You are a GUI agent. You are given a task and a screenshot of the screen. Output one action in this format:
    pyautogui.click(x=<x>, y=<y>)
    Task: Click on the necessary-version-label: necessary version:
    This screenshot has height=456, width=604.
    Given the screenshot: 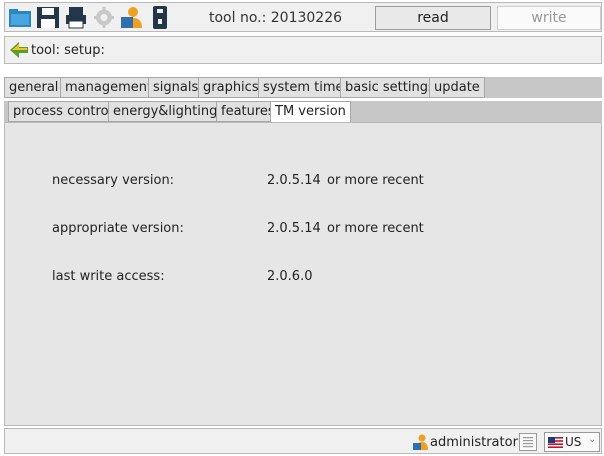 What is the action you would take?
    pyautogui.click(x=113, y=180)
    